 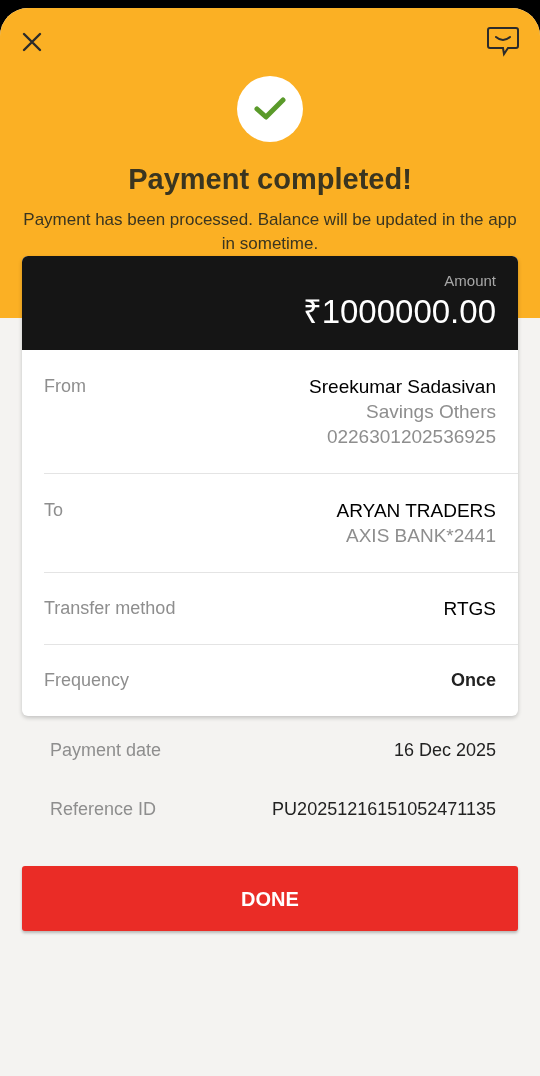 What do you see at coordinates (431, 412) in the screenshot?
I see `detail-value: Savings Others` at bounding box center [431, 412].